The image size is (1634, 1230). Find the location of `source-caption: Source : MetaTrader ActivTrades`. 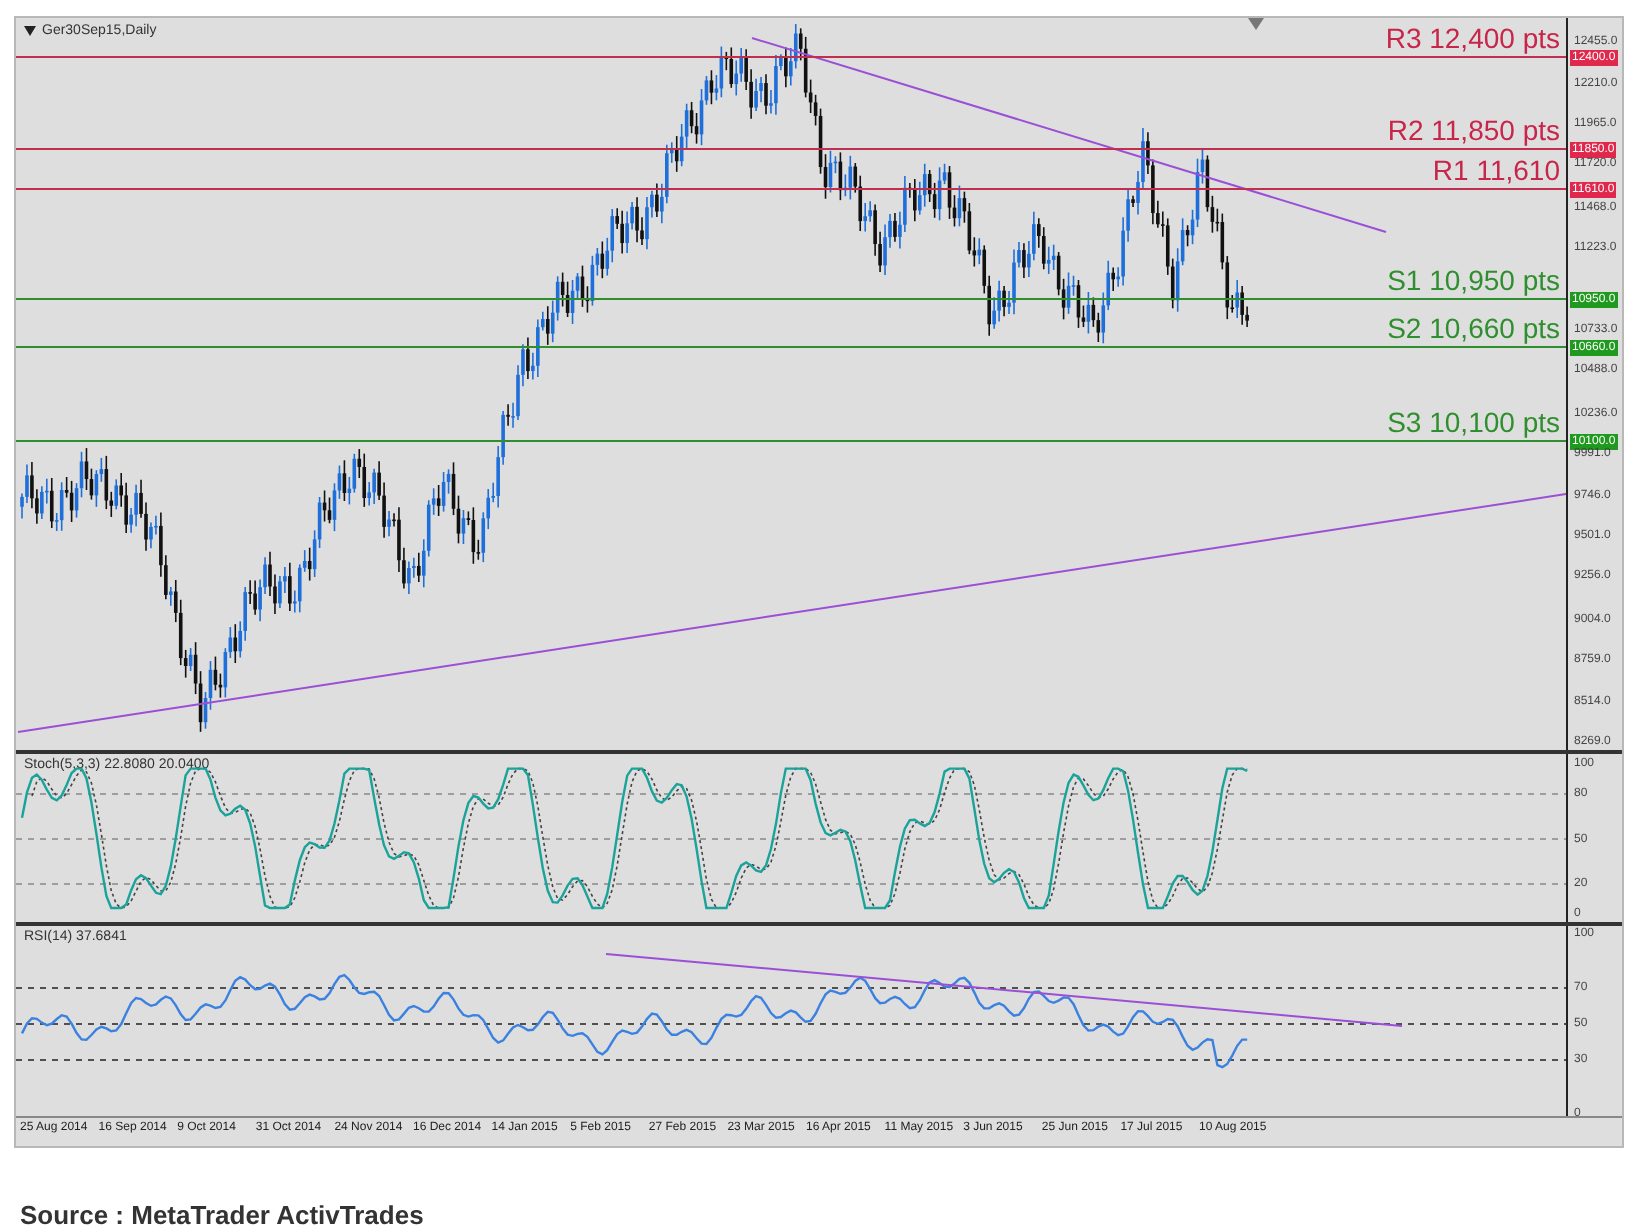

source-caption: Source : MetaTrader ActivTrades is located at coordinates (222, 1215).